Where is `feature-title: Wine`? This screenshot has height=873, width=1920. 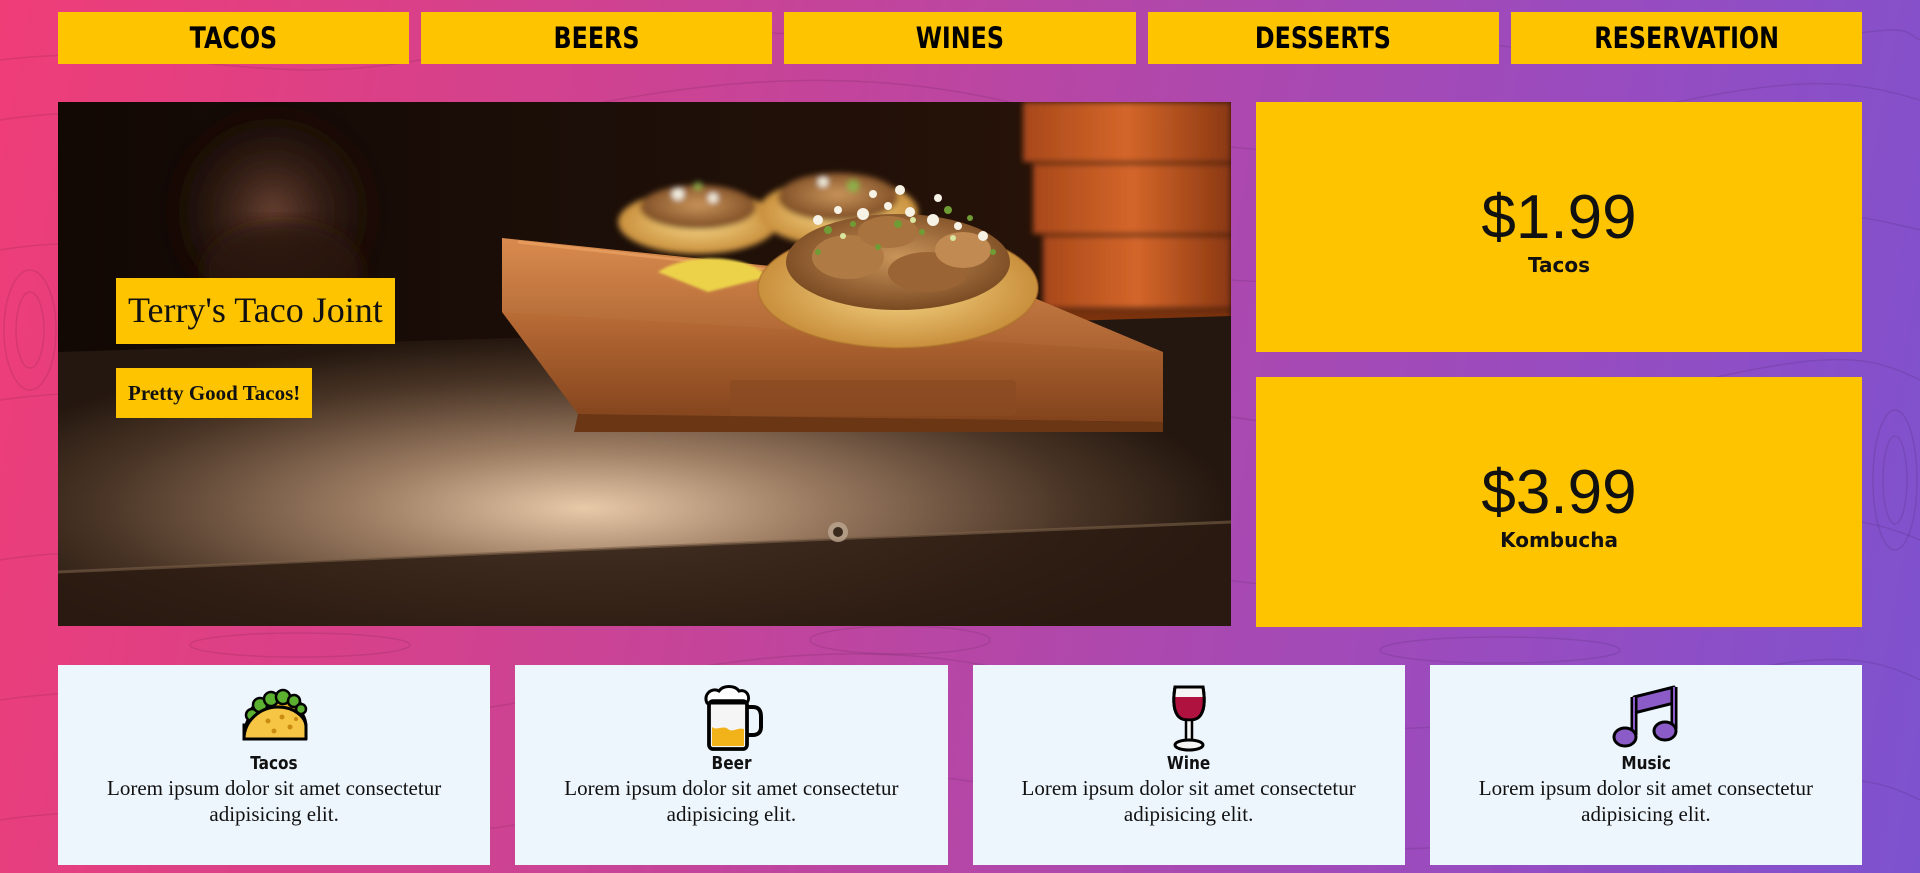 feature-title: Wine is located at coordinates (1188, 763).